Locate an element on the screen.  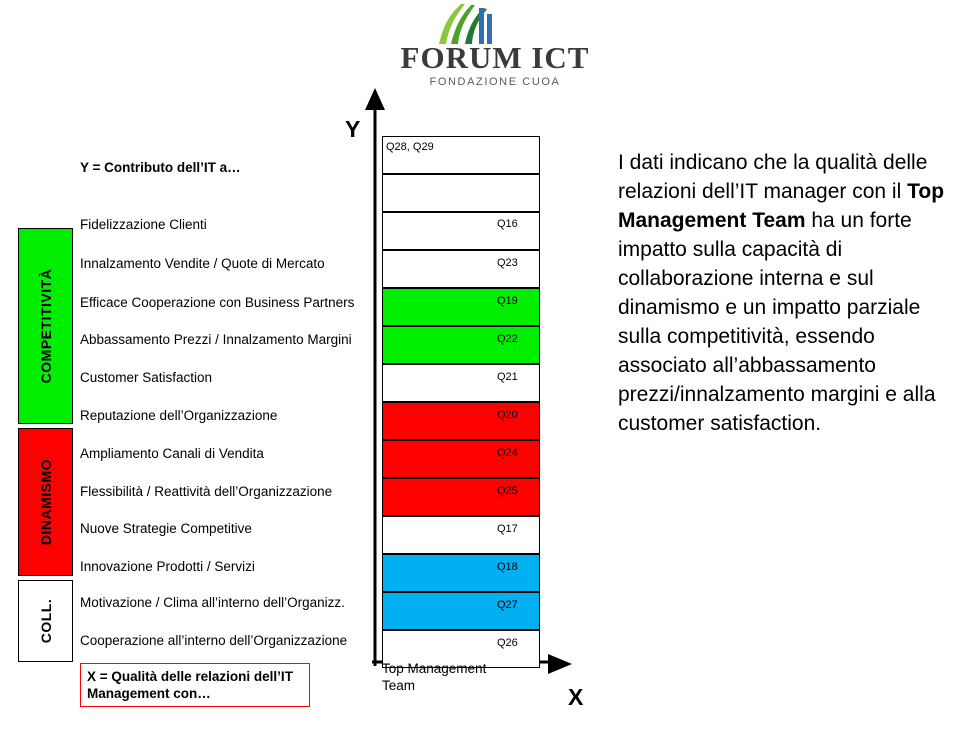
code-label-4: Q21 is located at coordinates (507, 377).